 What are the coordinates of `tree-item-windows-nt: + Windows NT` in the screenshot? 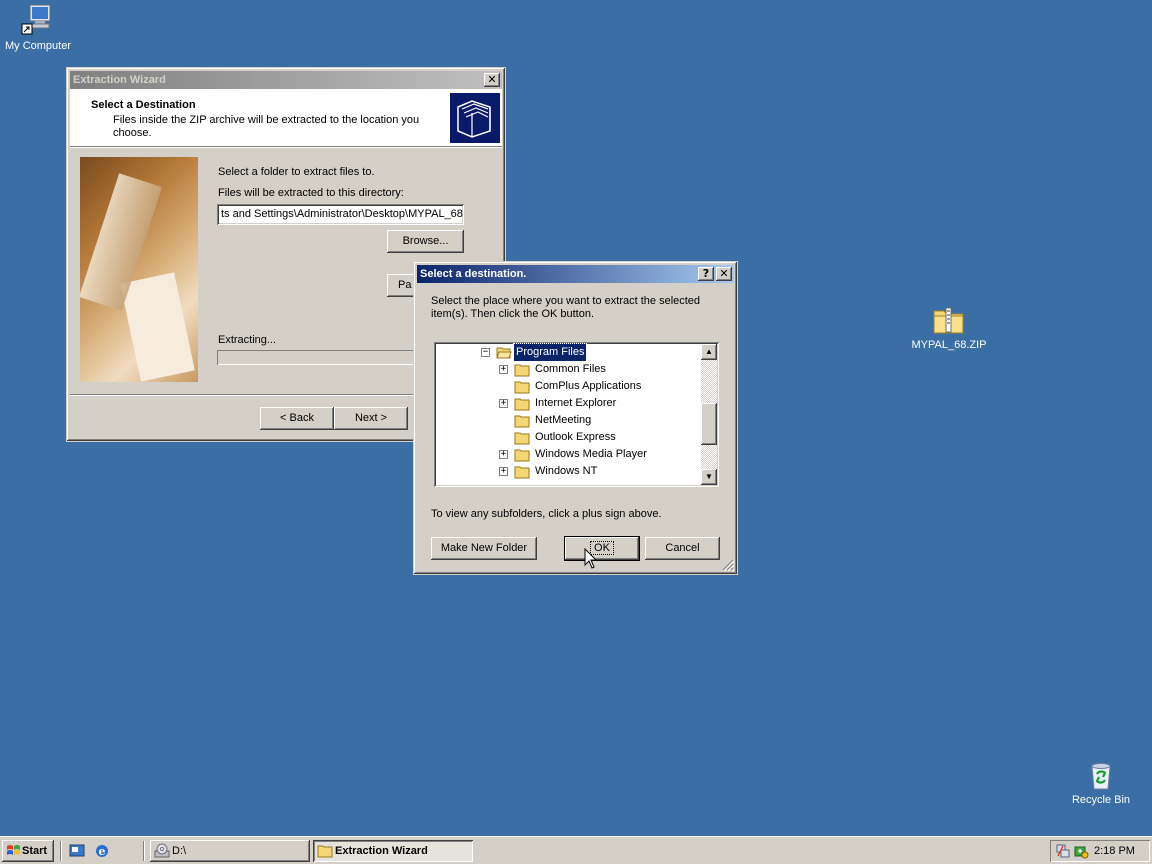 It's located at (566, 471).